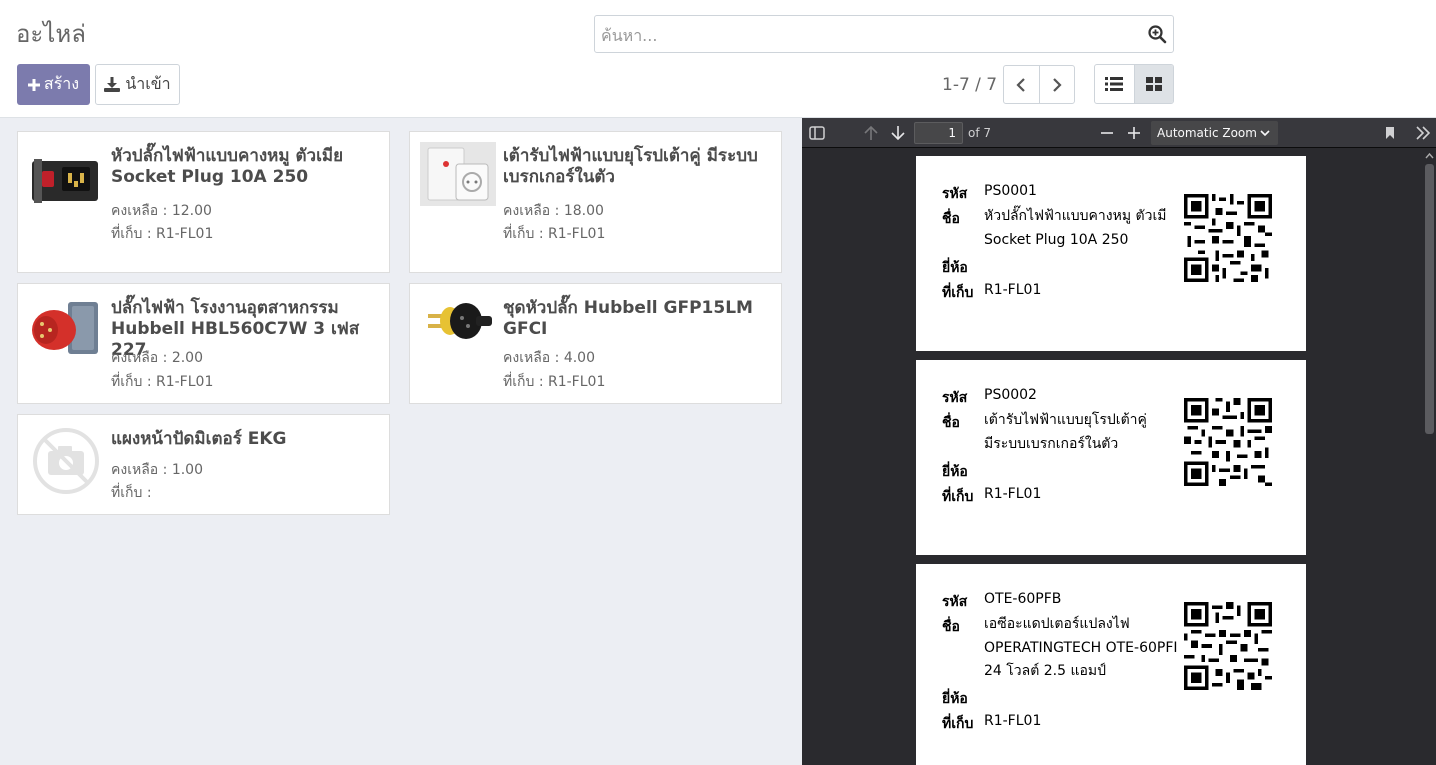 This screenshot has width=1436, height=765. What do you see at coordinates (458, 174) in the screenshot?
I see `wall-outlet-image` at bounding box center [458, 174].